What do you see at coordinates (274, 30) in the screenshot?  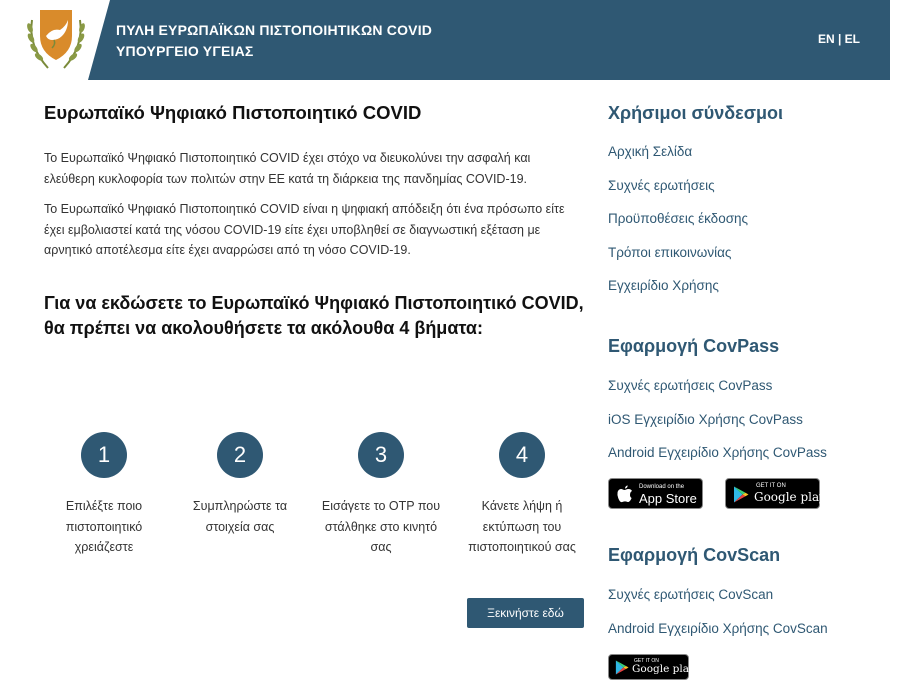 I see `portal-title-line1: ΠΥΛΗ ΕΥΡΩΠΑΪΚΩΝ ΠΙΣΤΟΠΟΙΗΤΙΚΩΝ COVID` at bounding box center [274, 30].